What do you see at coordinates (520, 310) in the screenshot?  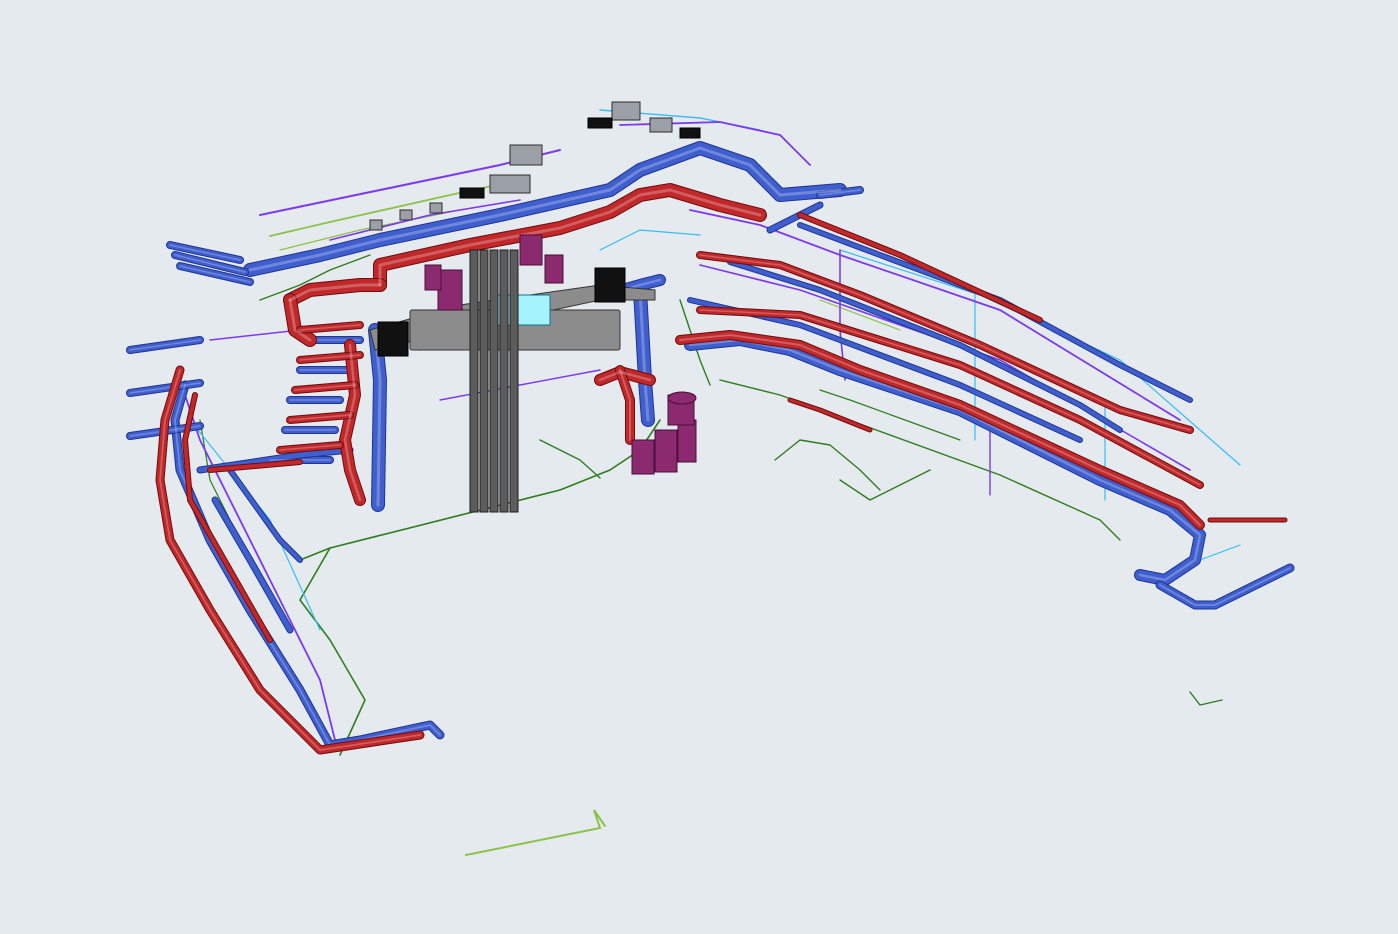 I see `ahu-cyan-coil` at bounding box center [520, 310].